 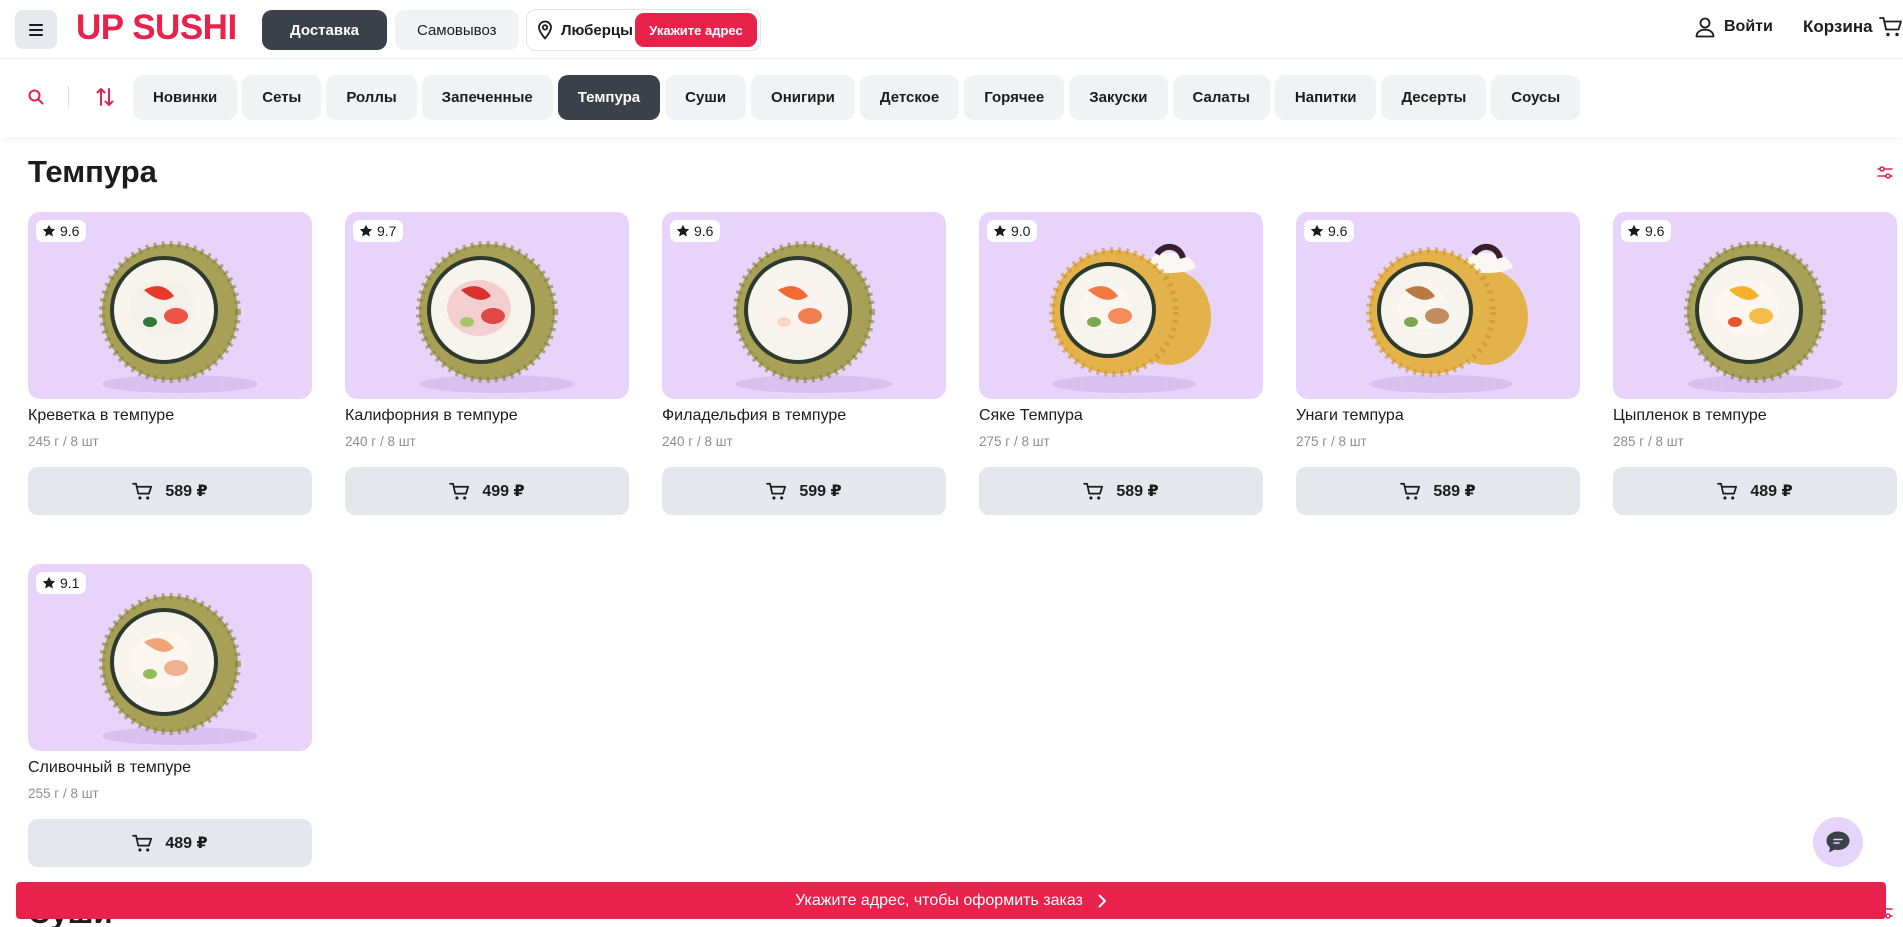 What do you see at coordinates (36, 97) in the screenshot?
I see `search-icon` at bounding box center [36, 97].